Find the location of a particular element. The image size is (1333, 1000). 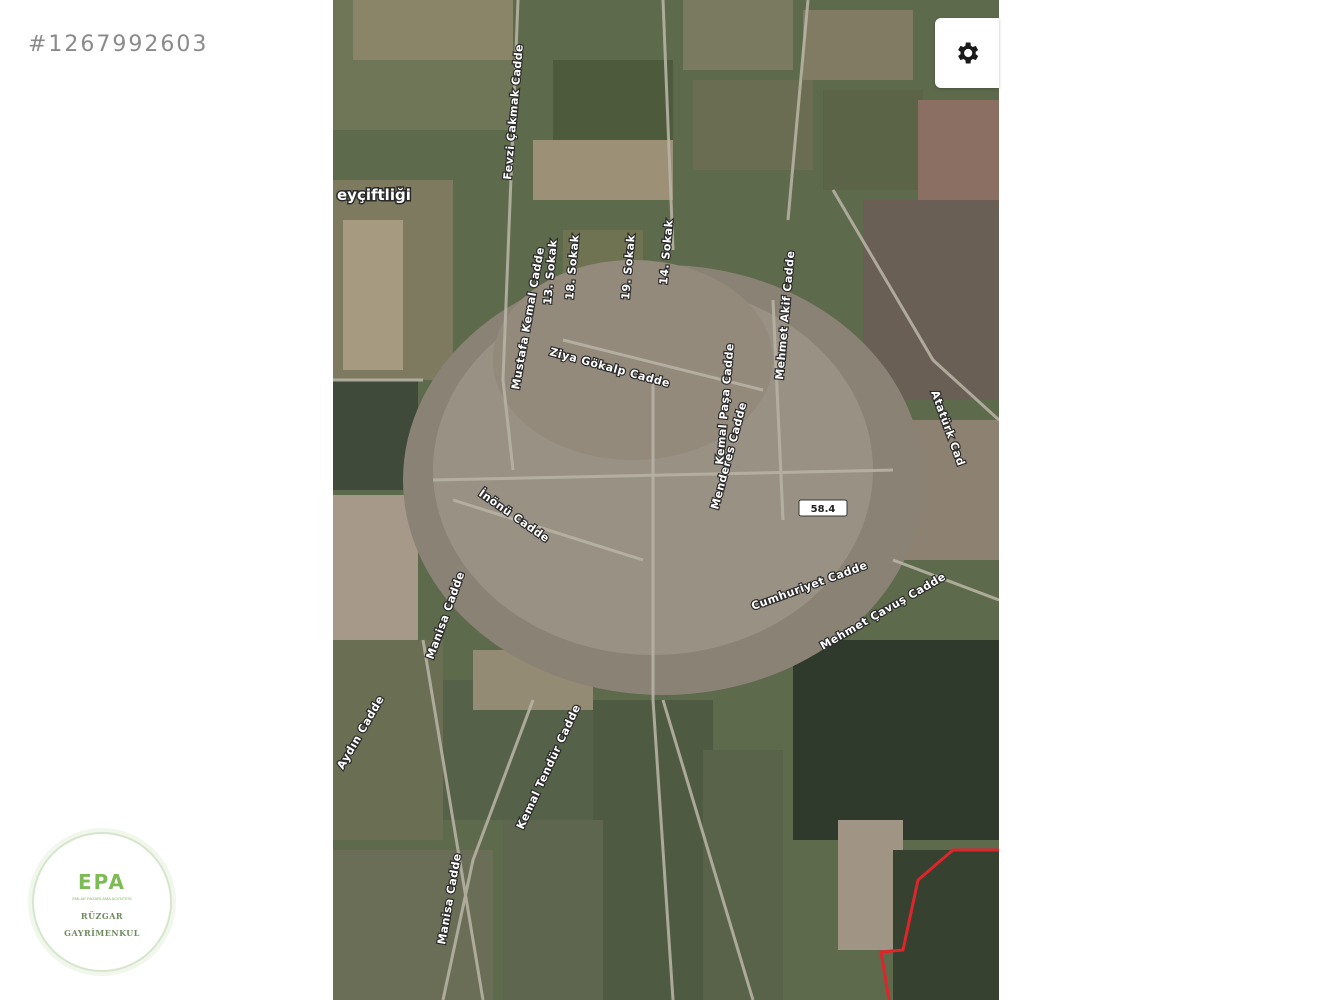

map-settings-button is located at coordinates (967, 53).